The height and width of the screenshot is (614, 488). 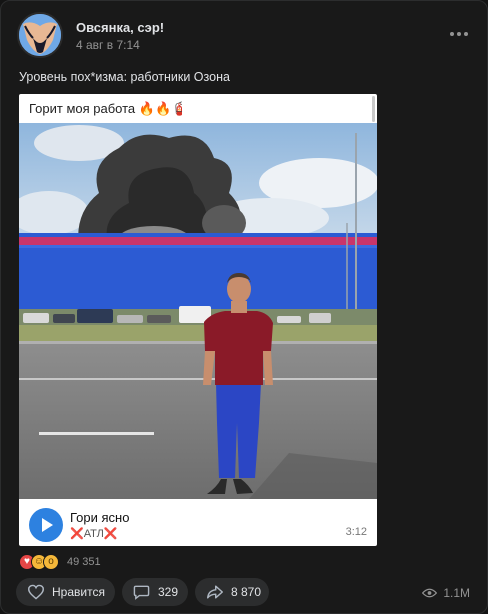 What do you see at coordinates (36, 592) in the screenshot?
I see `heart-outline-icon` at bounding box center [36, 592].